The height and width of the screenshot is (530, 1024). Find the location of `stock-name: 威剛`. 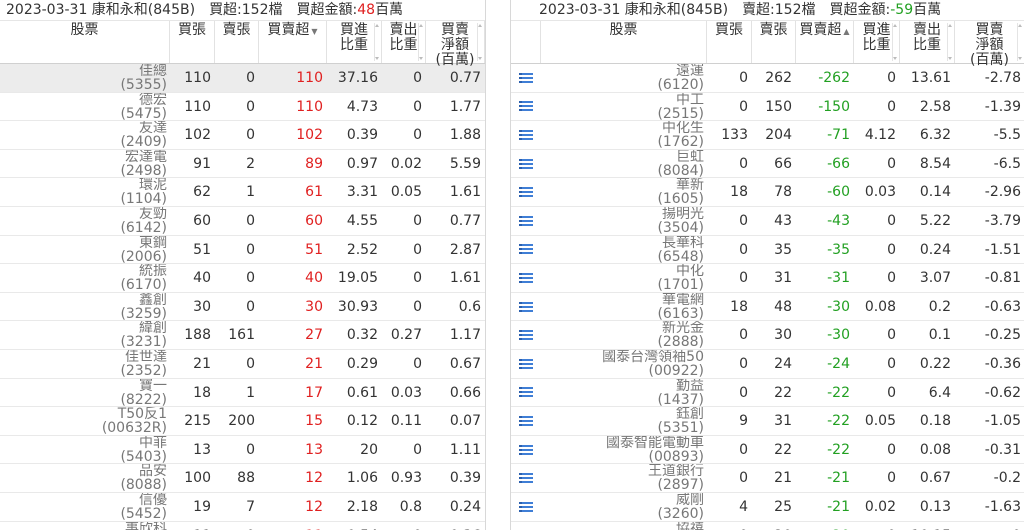

stock-name: 威剛 is located at coordinates (622, 500).